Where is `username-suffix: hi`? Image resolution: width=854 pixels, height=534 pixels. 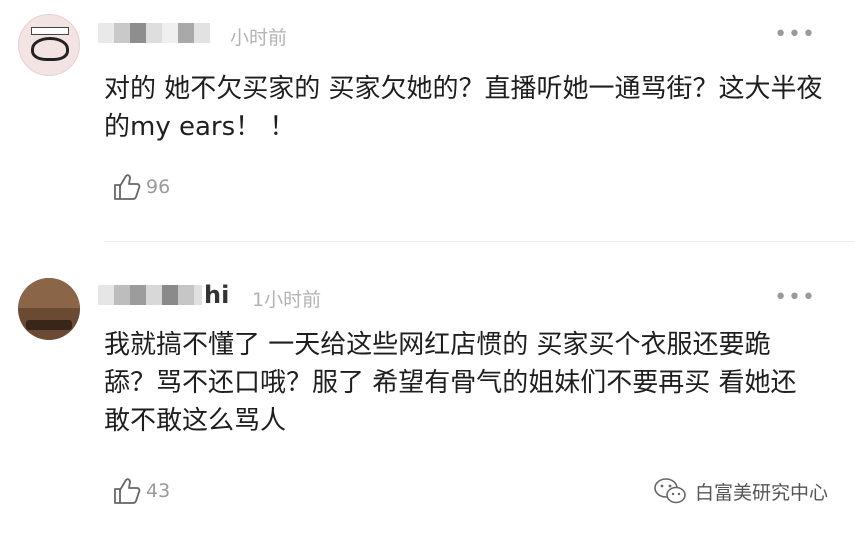
username-suffix: hi is located at coordinates (217, 295).